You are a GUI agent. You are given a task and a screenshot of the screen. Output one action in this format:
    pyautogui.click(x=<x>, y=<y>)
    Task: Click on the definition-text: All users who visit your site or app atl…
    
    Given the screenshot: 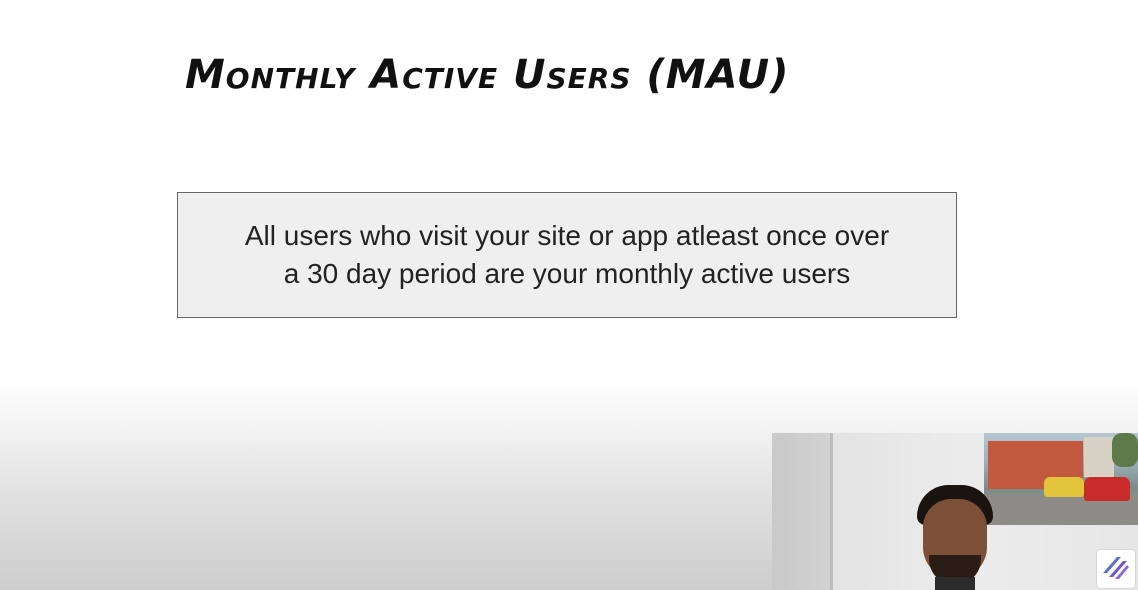 What is the action you would take?
    pyautogui.click(x=567, y=255)
    